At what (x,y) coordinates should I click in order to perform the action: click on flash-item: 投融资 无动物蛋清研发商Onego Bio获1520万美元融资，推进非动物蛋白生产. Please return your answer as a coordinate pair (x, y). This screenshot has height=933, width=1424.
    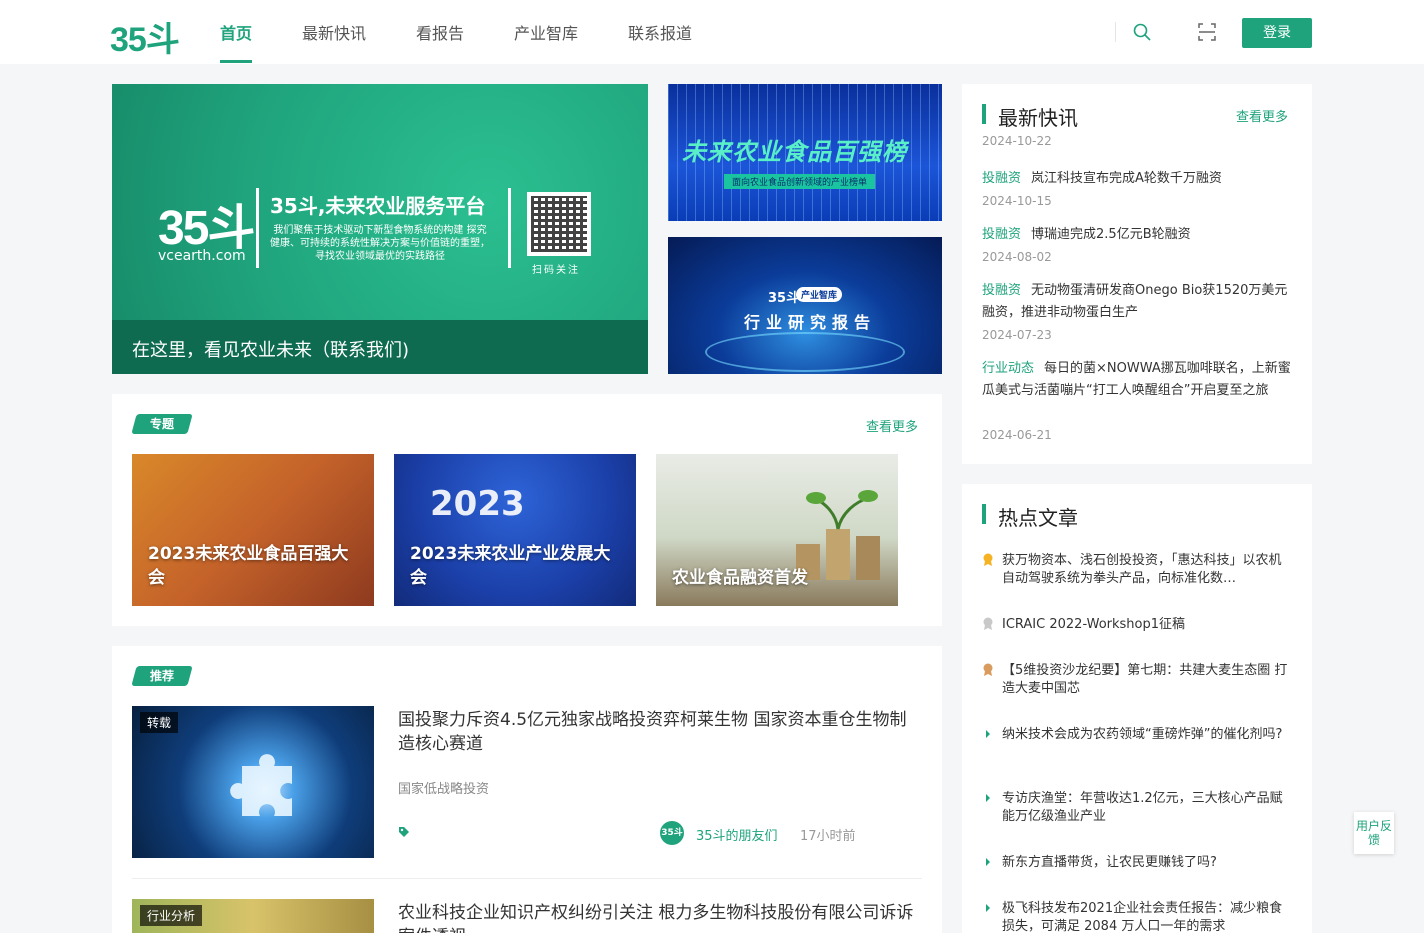
    Looking at the image, I should click on (1137, 302).